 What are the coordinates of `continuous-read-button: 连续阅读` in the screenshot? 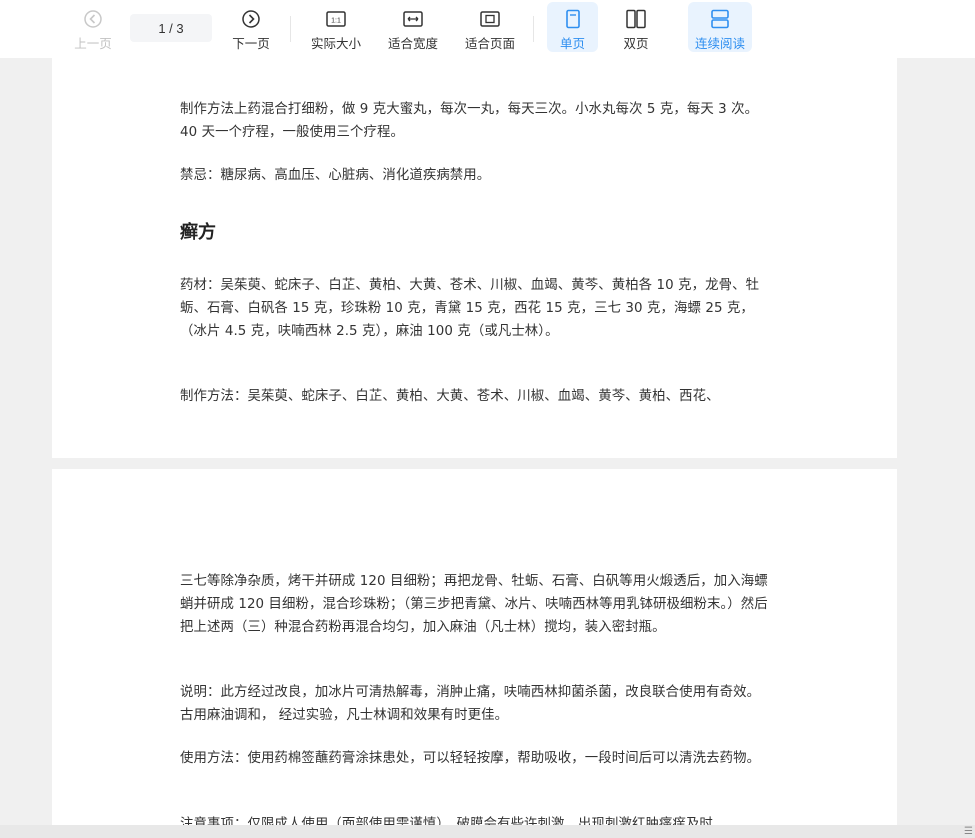 It's located at (720, 27).